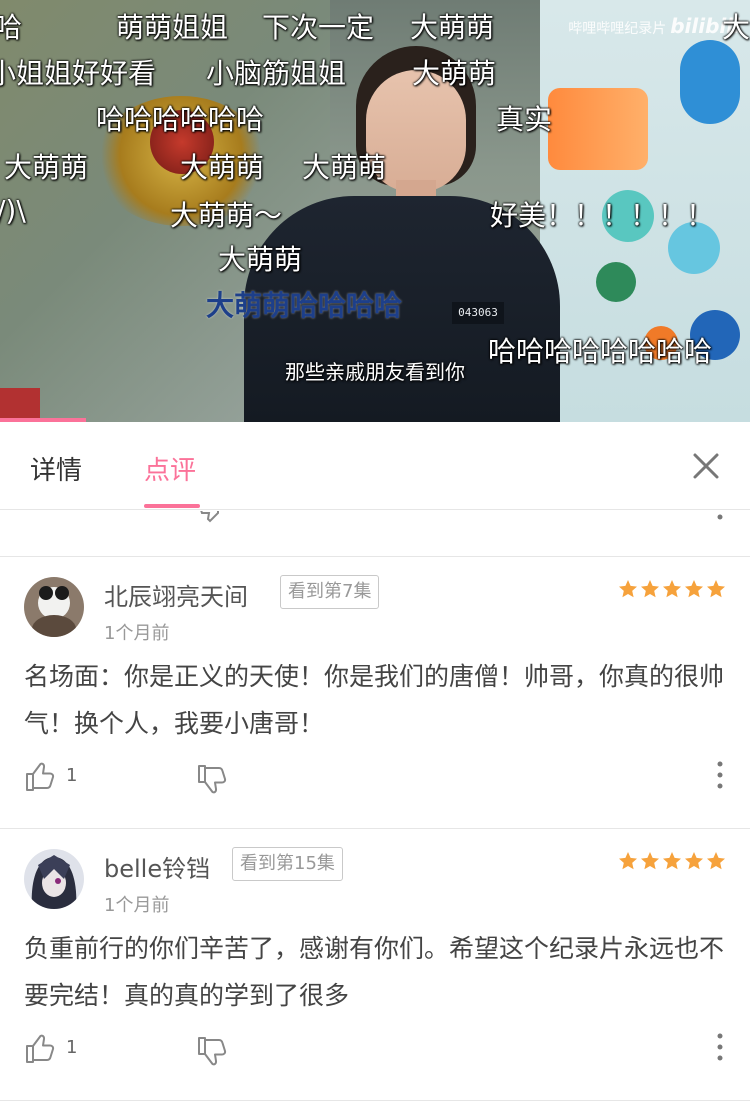 Image resolution: width=750 pixels, height=1102 pixels. I want to click on review-content: 名场面：你是正义的天使！你是我们的唐僧！帅哥，你真的很帅气！换个人，我要小唐哥！, so click(374, 700).